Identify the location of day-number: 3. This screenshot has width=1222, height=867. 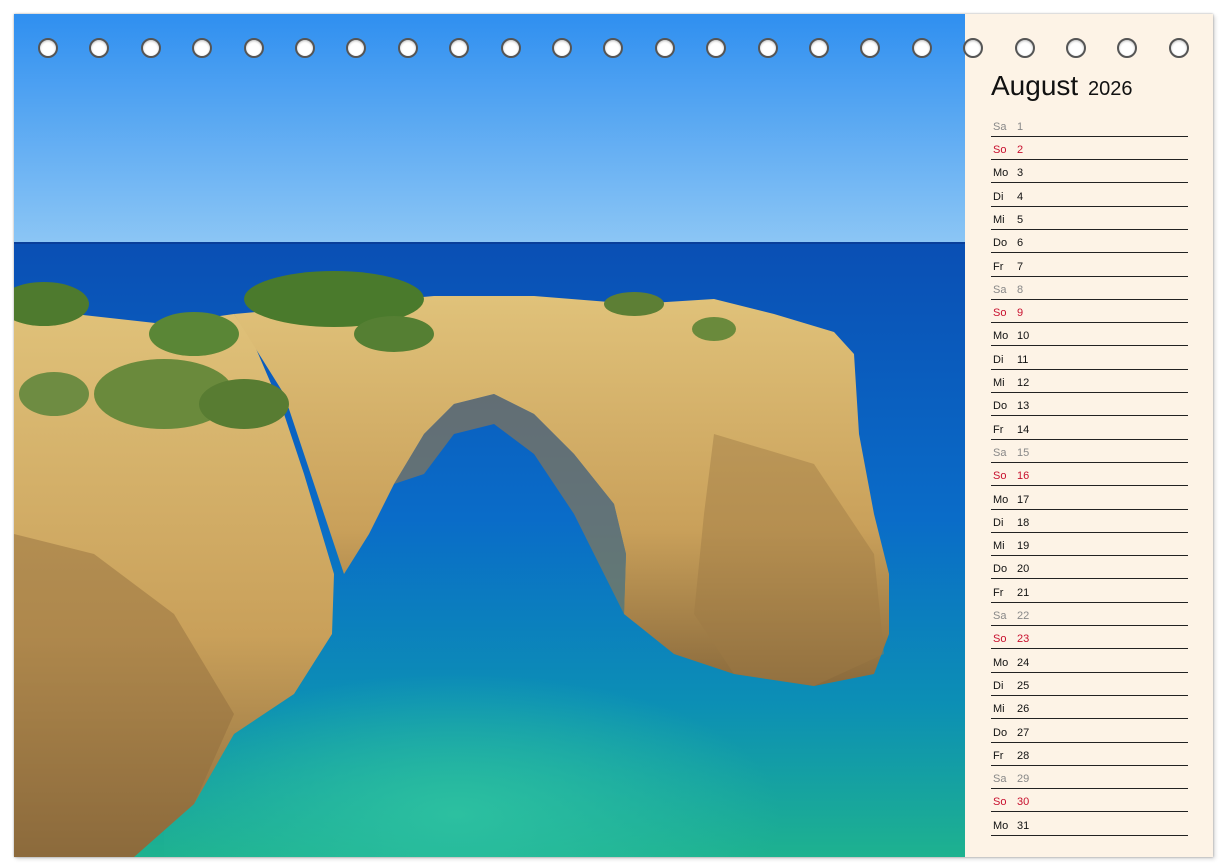
(1020, 173).